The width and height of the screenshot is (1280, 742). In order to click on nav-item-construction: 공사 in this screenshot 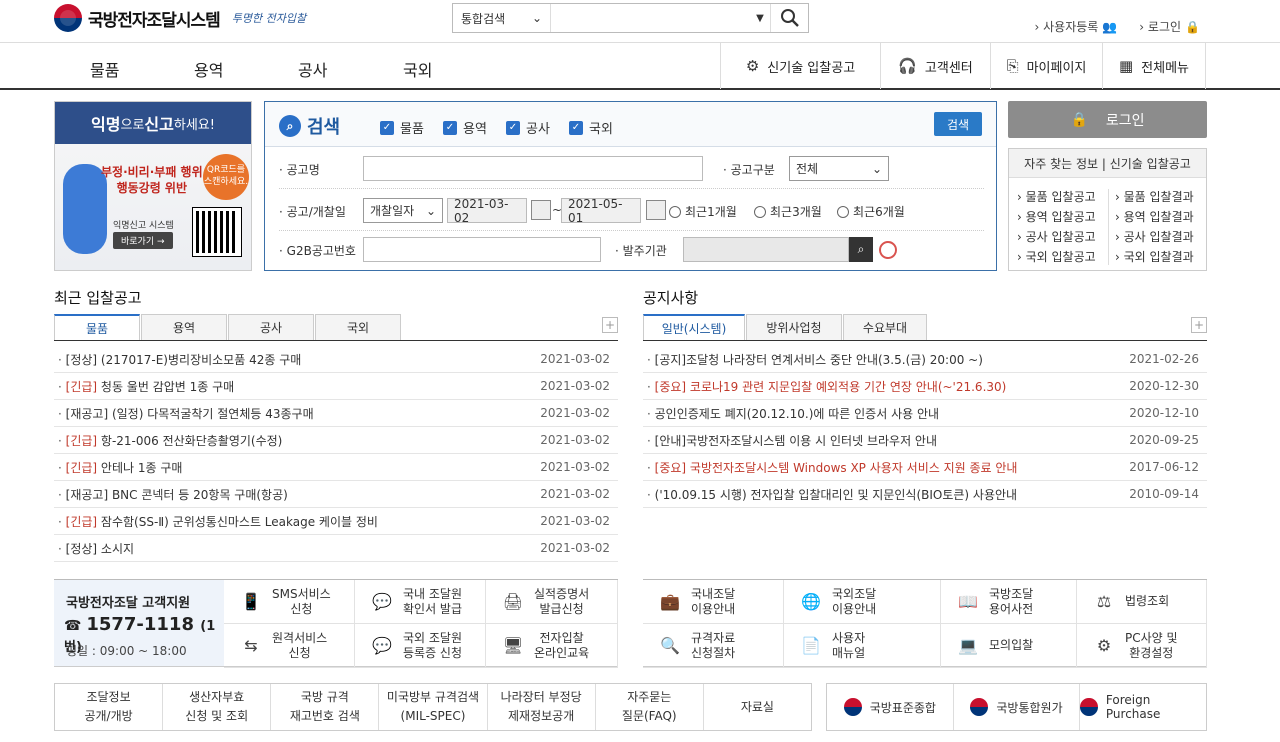, I will do `click(312, 69)`.